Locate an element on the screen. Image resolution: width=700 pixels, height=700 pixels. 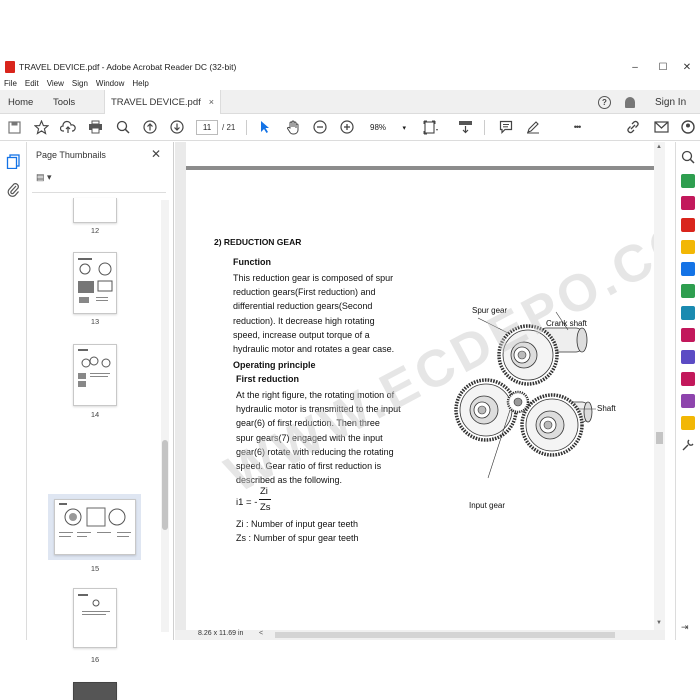
select-tool-button is located at coordinates (265, 127).